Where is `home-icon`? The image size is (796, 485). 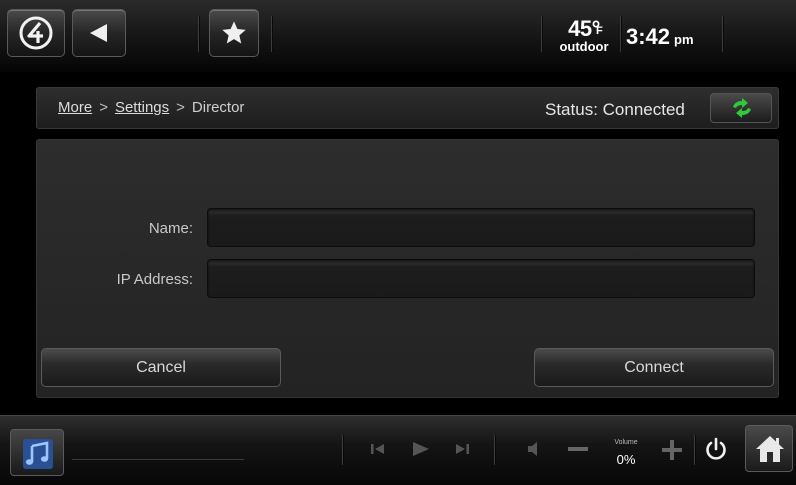 home-icon is located at coordinates (770, 449).